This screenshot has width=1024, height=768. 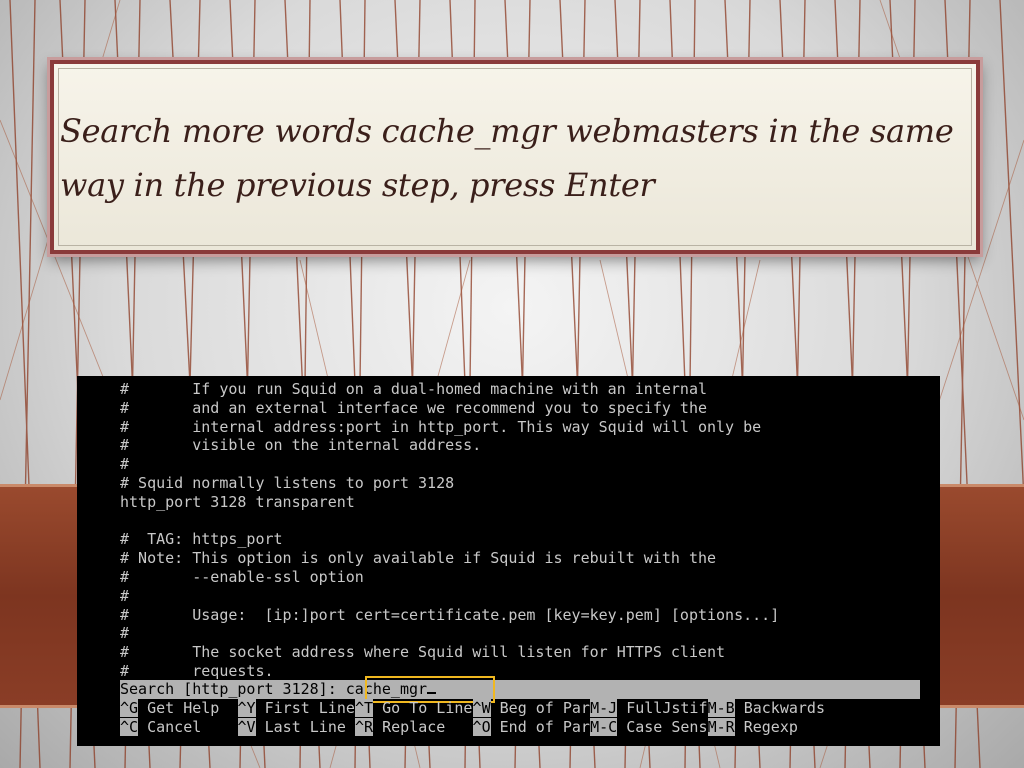 What do you see at coordinates (423, 708) in the screenshot?
I see `shortcut-label: Go To Line` at bounding box center [423, 708].